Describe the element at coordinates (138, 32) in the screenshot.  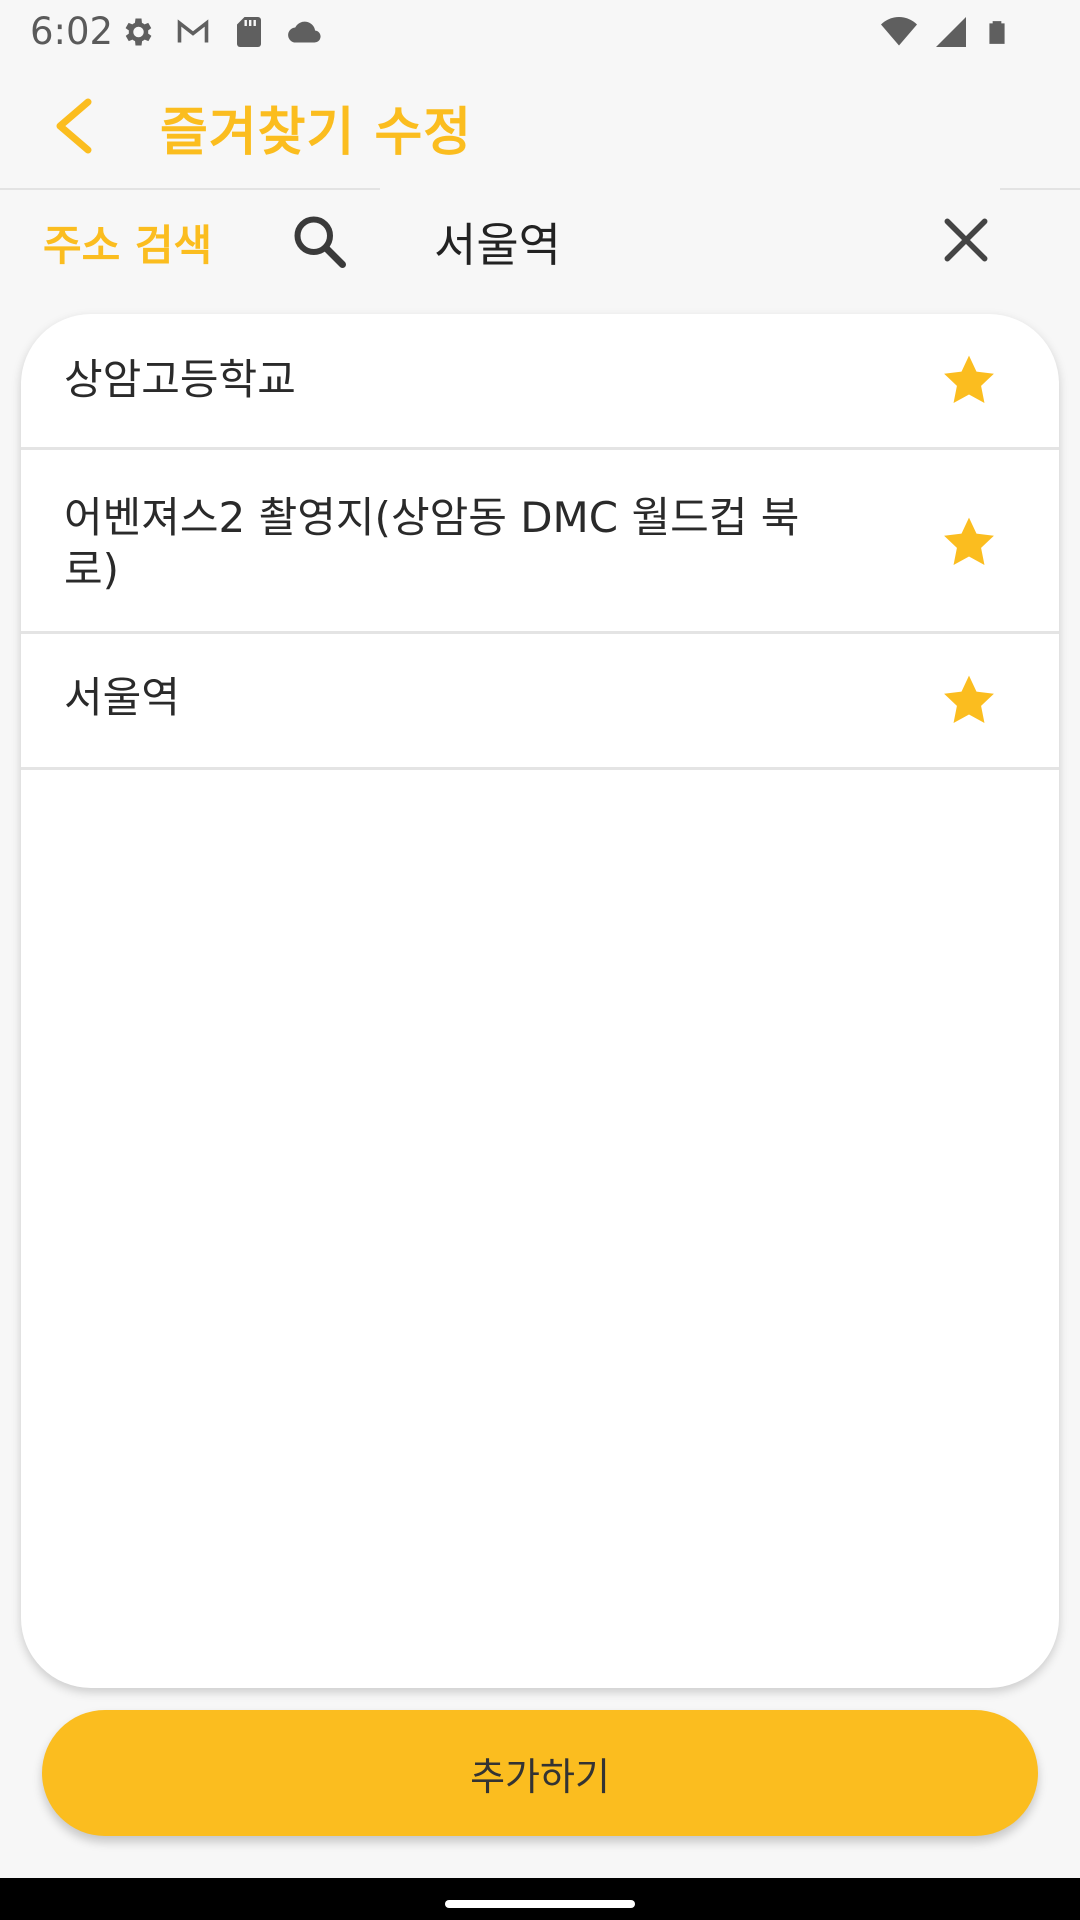
I see `settings-icon` at that location.